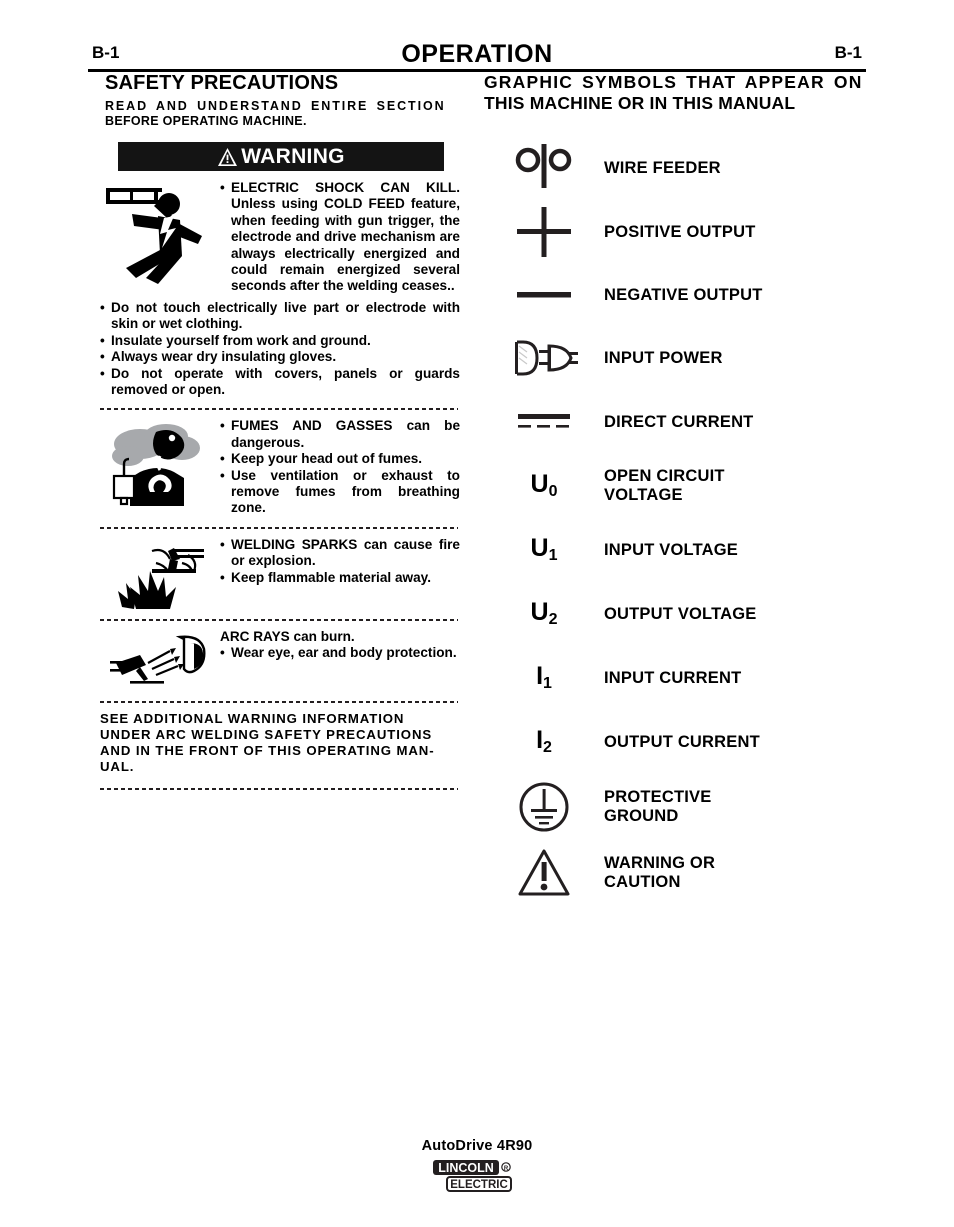 This screenshot has height=1227, width=954. I want to click on list-item: FUMES AND GASSES can be dangerous., so click(340, 434).